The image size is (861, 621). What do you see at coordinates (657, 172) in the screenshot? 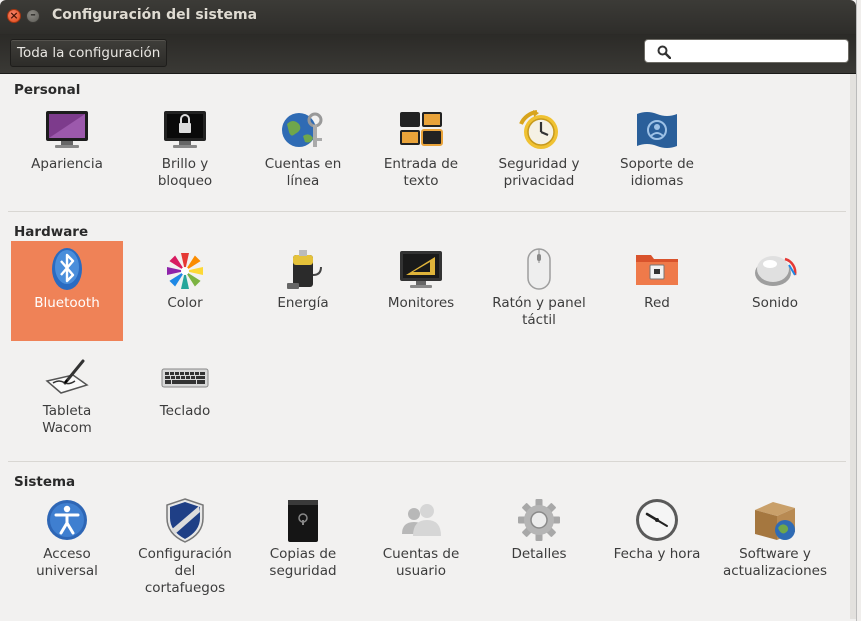
I see `item-label: Soporte de idiomas` at bounding box center [657, 172].